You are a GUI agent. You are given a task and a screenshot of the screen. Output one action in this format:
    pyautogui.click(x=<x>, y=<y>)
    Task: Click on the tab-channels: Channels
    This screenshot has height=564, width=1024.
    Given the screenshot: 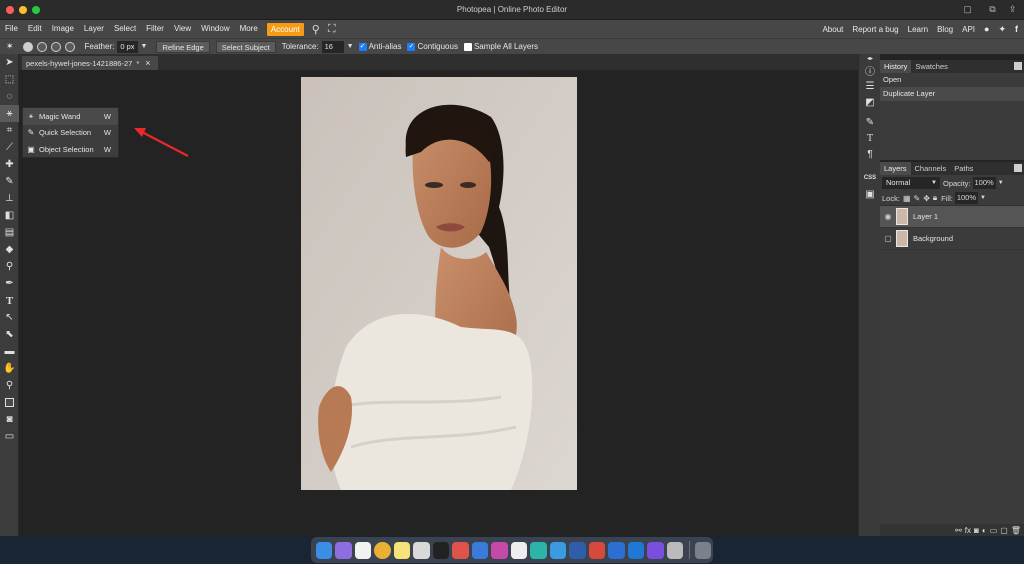 What is the action you would take?
    pyautogui.click(x=931, y=168)
    